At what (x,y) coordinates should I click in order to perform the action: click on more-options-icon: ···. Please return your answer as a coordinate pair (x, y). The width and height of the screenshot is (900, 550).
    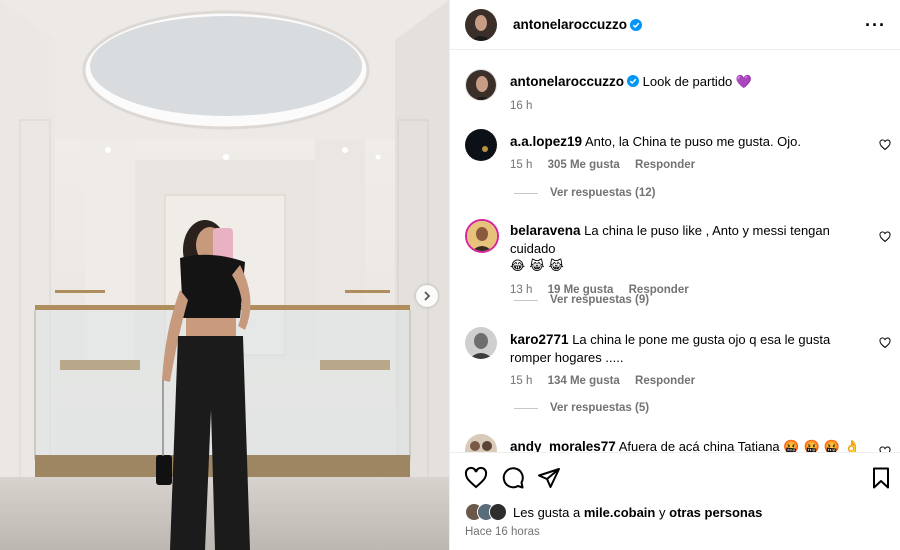
    Looking at the image, I should click on (875, 25).